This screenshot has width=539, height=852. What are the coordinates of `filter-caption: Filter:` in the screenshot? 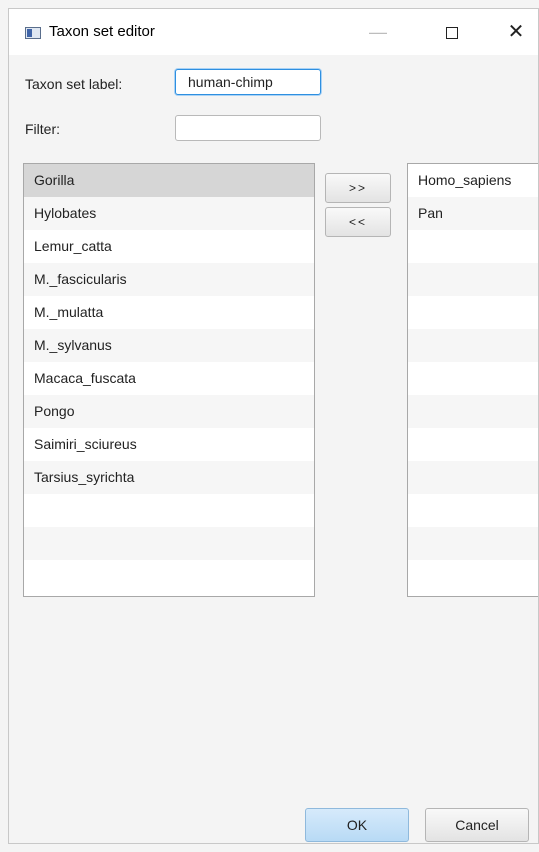 It's located at (42, 129).